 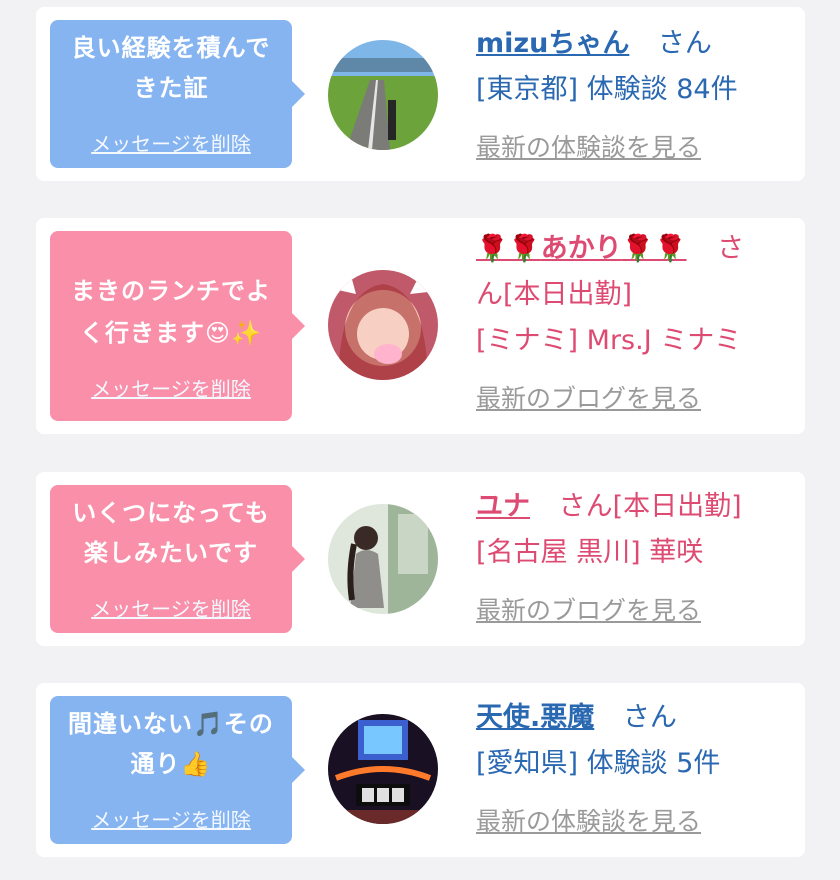 I want to click on user-detail: [愛知県] 体験談 5件, so click(x=598, y=763).